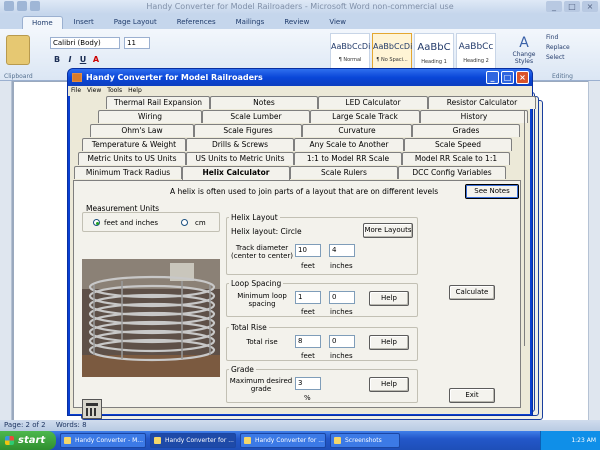  Describe the element at coordinates (77, 77) in the screenshot. I see `train-icon` at that location.